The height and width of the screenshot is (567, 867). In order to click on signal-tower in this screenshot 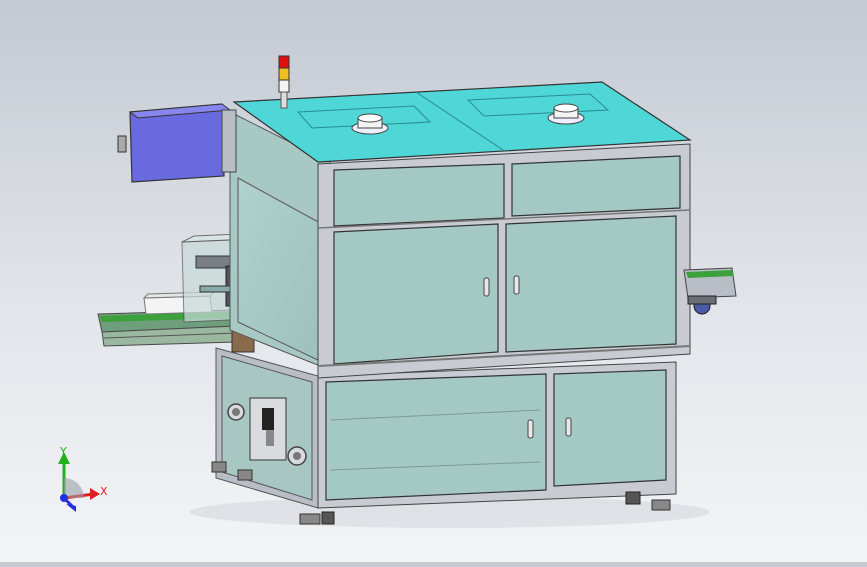, I will do `click(284, 82)`.